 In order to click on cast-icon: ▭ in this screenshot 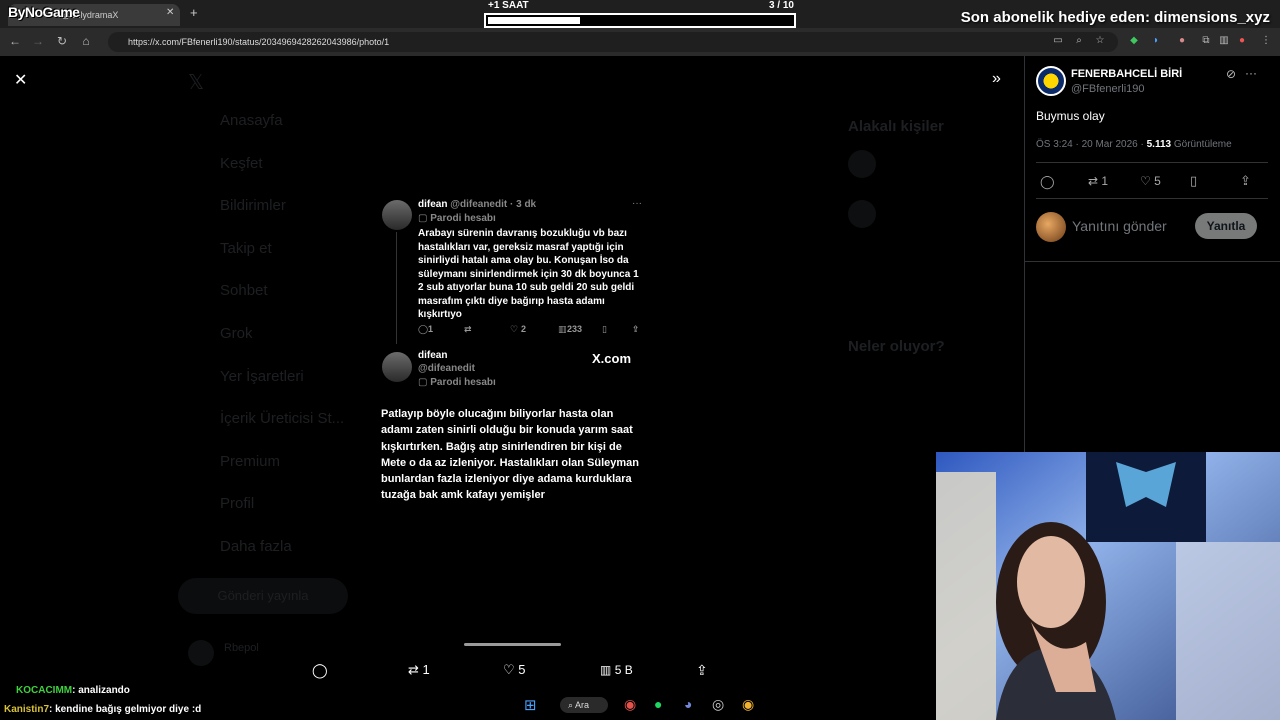, I will do `click(1058, 41)`.